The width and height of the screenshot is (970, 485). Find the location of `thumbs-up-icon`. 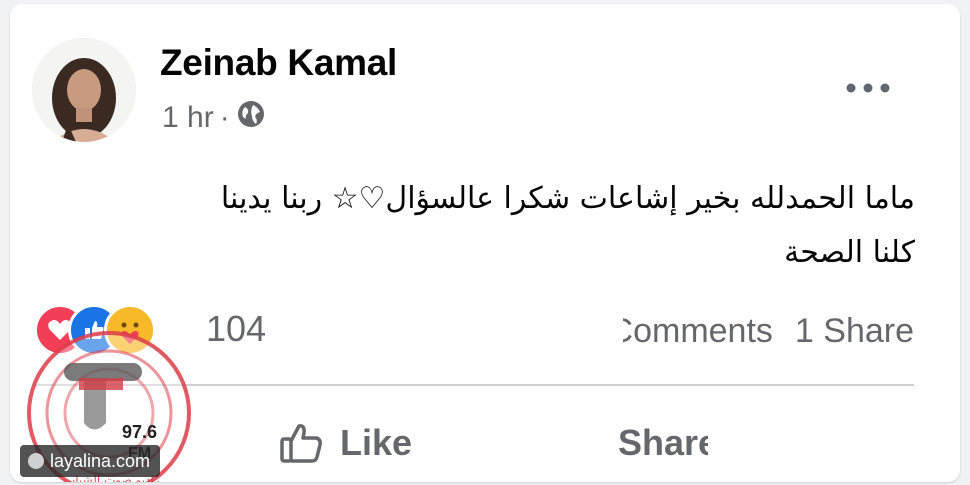

thumbs-up-icon is located at coordinates (301, 443).